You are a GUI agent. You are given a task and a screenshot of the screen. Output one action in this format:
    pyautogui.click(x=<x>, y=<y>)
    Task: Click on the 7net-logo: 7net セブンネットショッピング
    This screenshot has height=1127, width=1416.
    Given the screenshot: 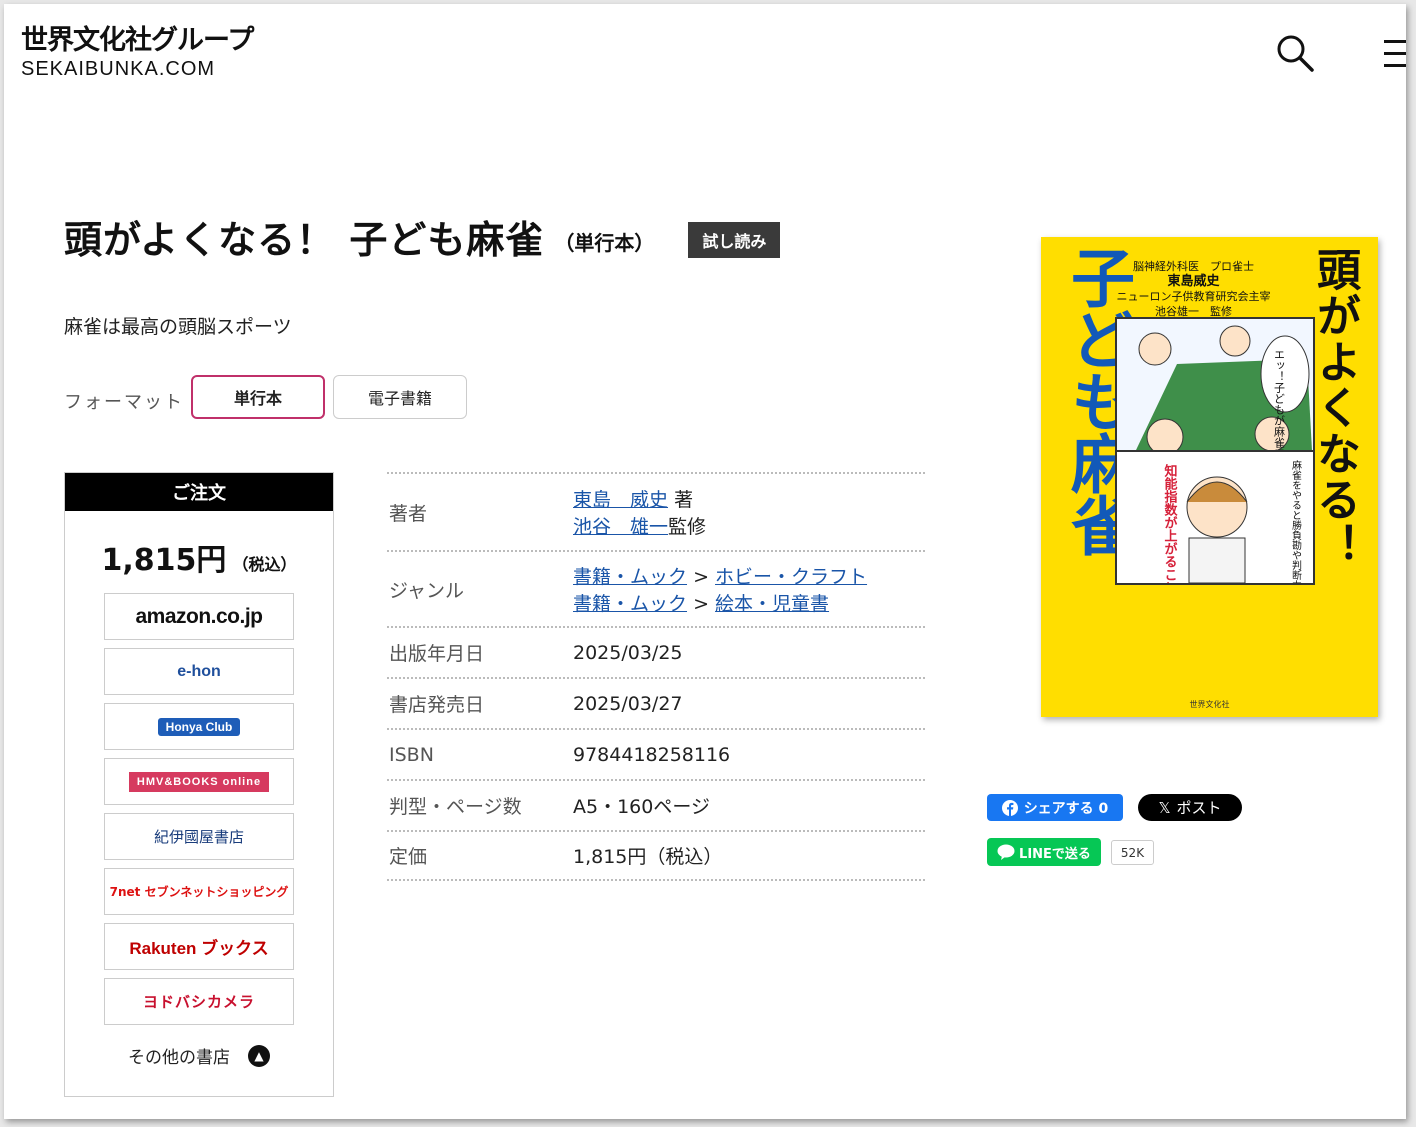 What is the action you would take?
    pyautogui.click(x=199, y=892)
    